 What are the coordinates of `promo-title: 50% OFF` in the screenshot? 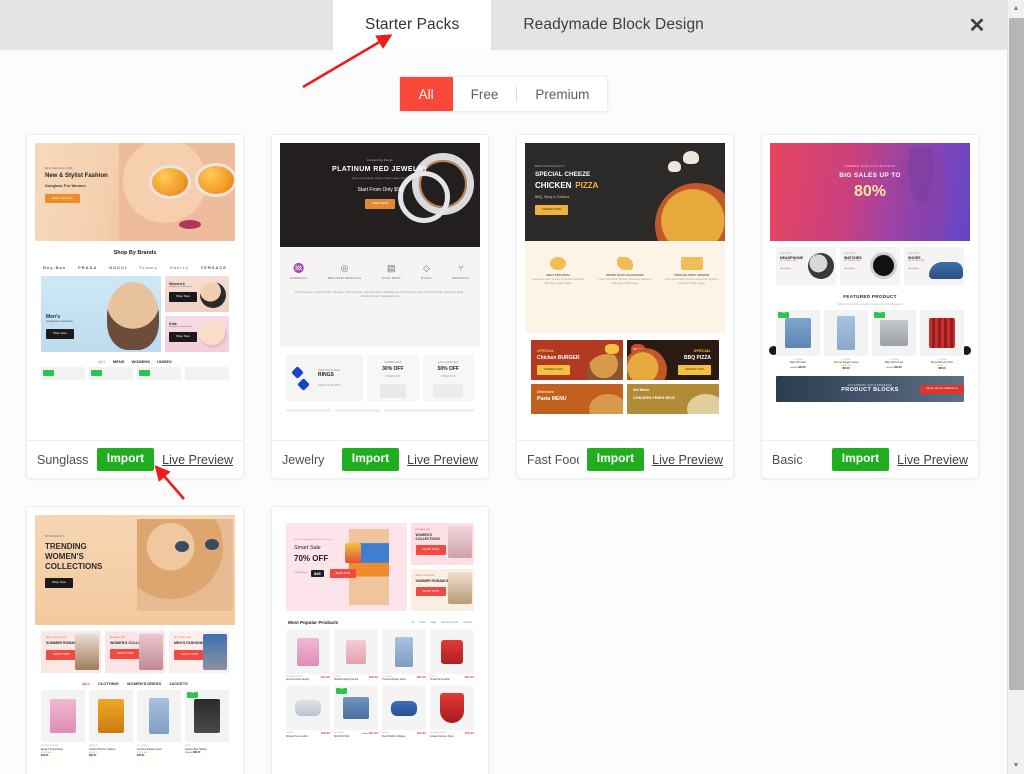 It's located at (448, 369).